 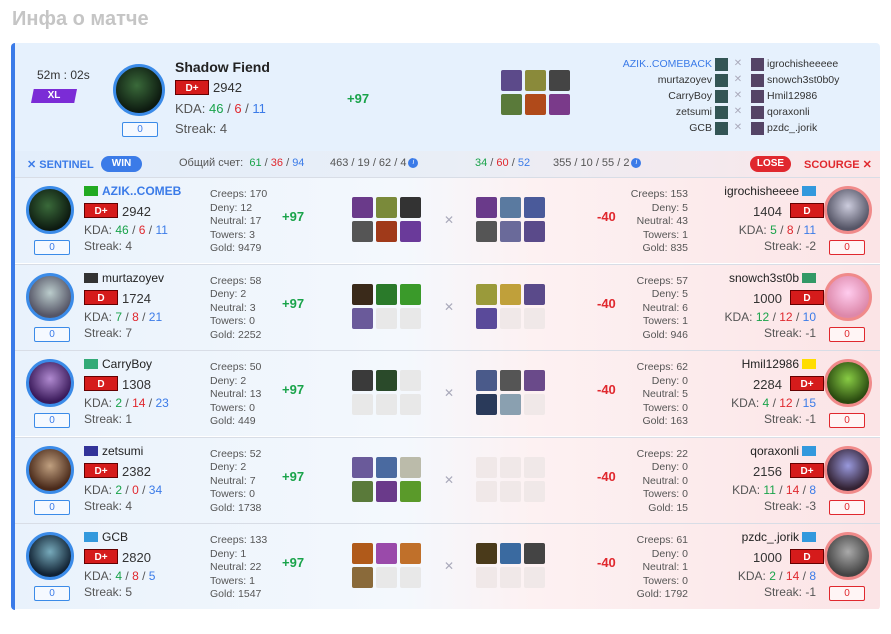 I want to click on streak-line: Streak: 1, so click(x=108, y=419).